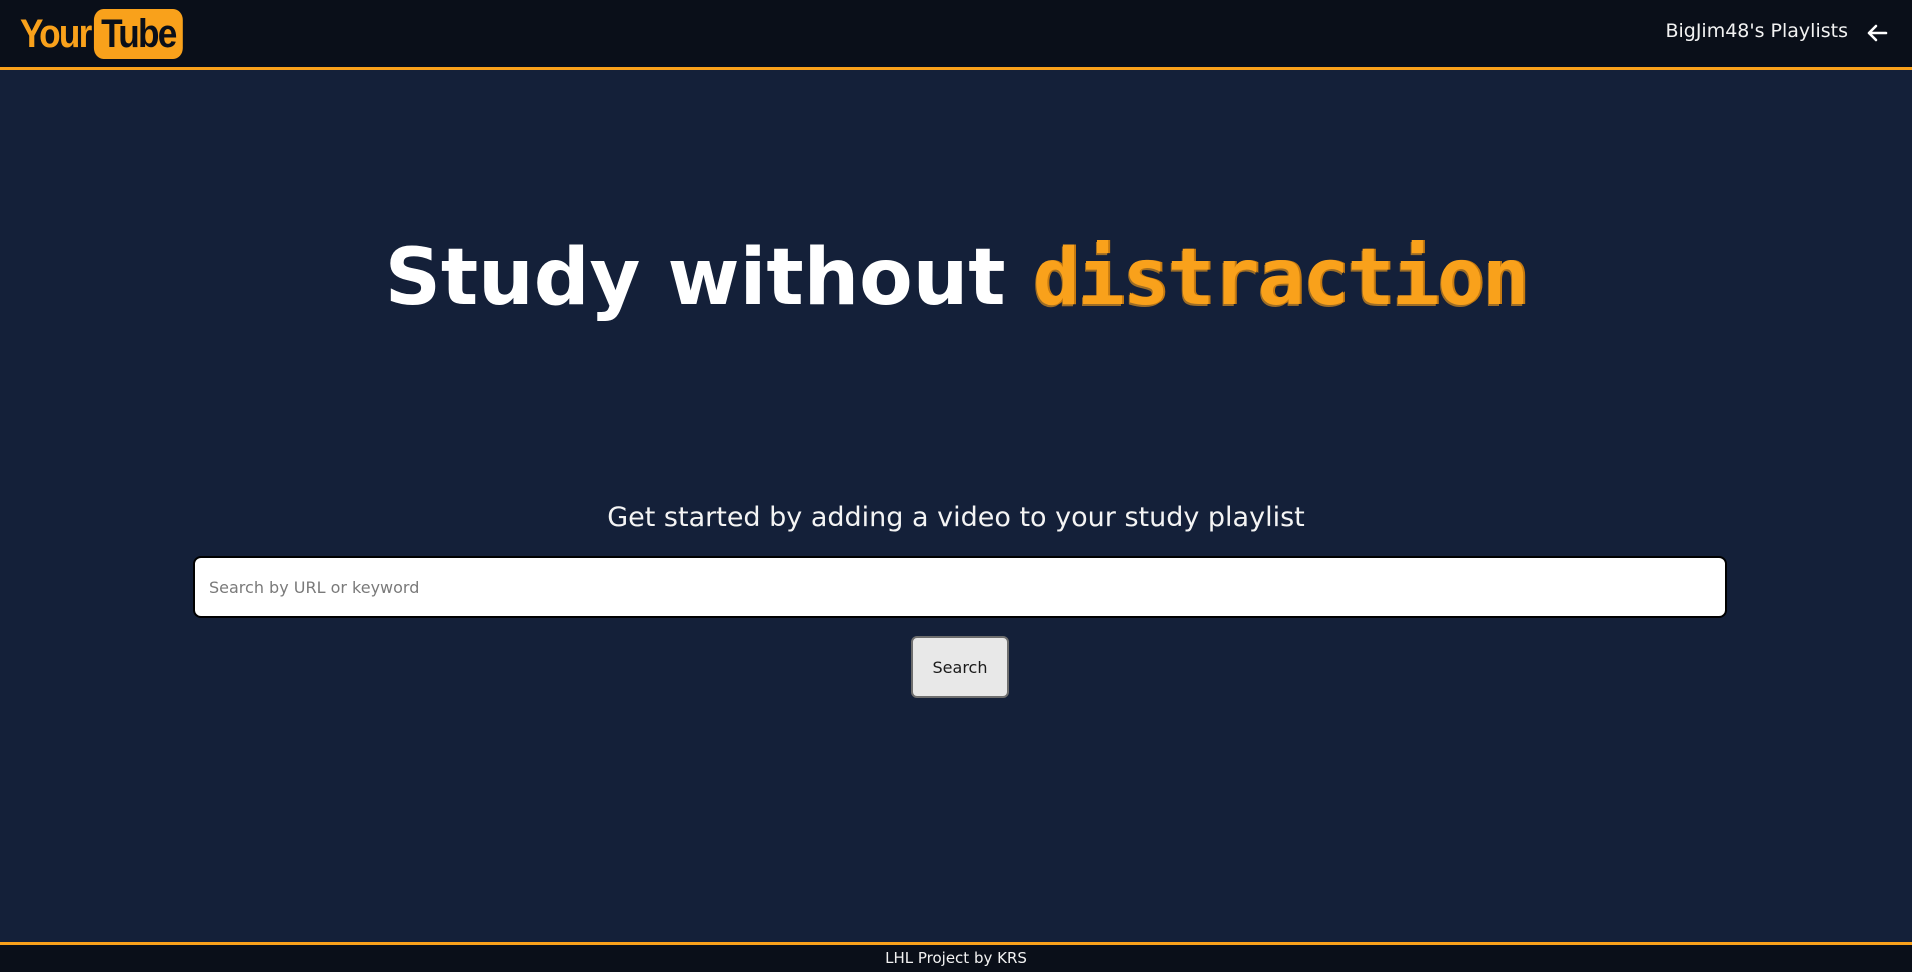 The height and width of the screenshot is (972, 1912). Describe the element at coordinates (960, 587) in the screenshot. I see `search-input` at that location.